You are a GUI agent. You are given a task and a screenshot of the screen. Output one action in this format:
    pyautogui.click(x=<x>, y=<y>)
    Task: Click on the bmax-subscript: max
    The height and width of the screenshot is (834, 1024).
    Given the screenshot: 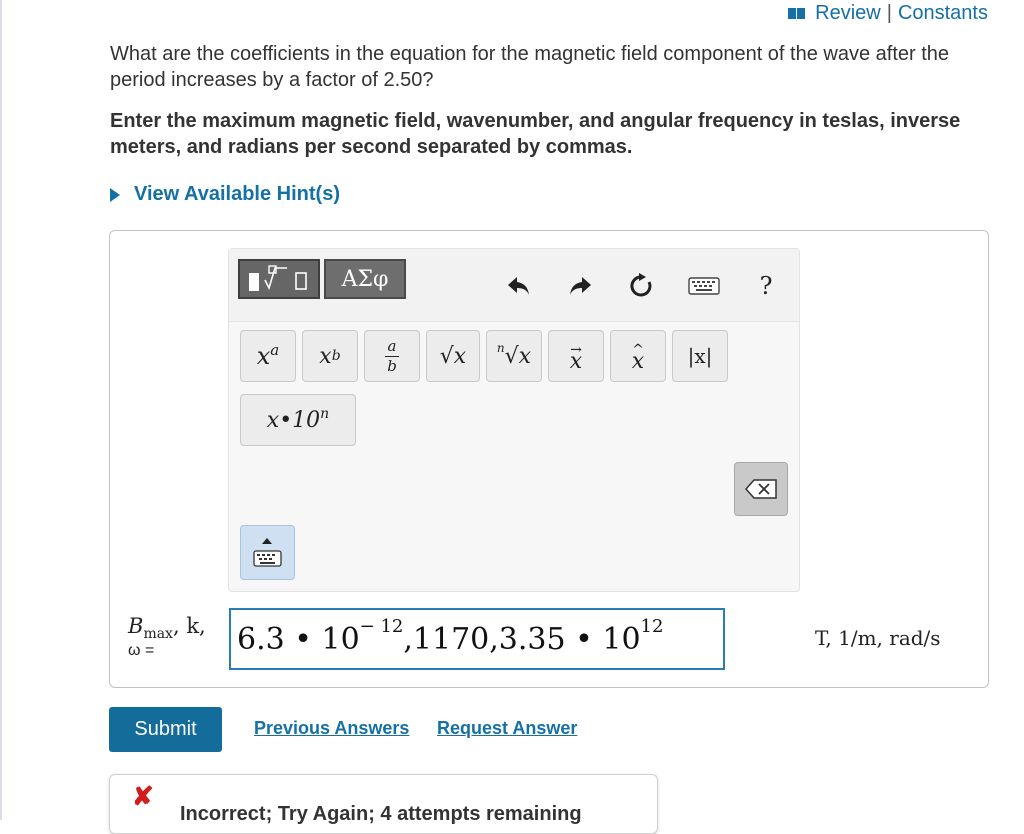 What is the action you would take?
    pyautogui.click(x=158, y=634)
    